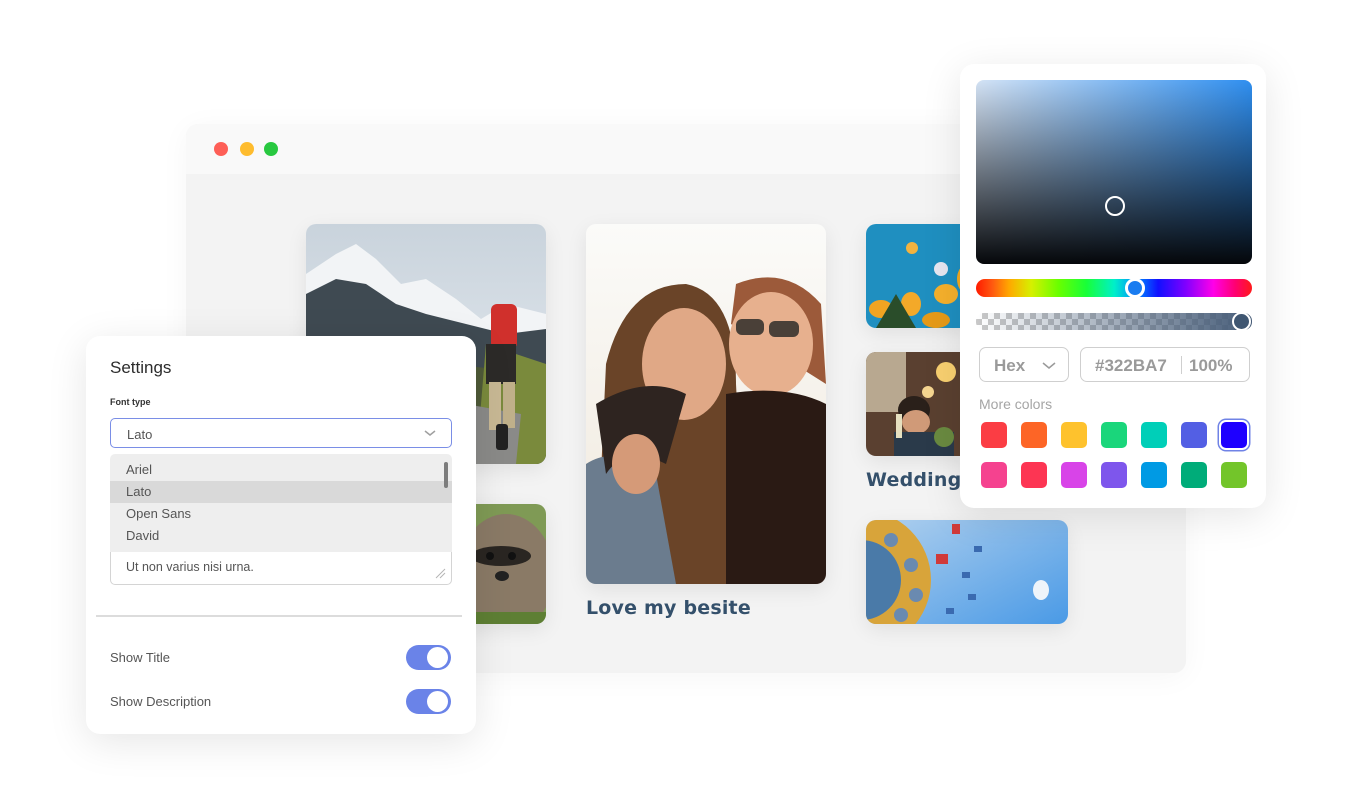  Describe the element at coordinates (281, 568) in the screenshot. I see `description-textarea: Ut non varius nisi urna.` at that location.